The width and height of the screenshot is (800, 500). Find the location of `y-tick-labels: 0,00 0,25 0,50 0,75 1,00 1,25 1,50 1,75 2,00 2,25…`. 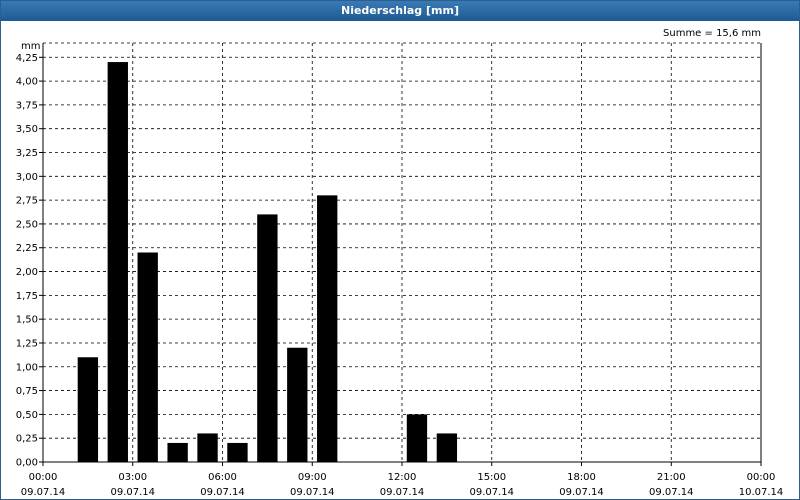

y-tick-labels: 0,00 0,25 0,50 0,75 1,00 1,25 1,50 1,75 2,00 2,25… is located at coordinates (27, 261).